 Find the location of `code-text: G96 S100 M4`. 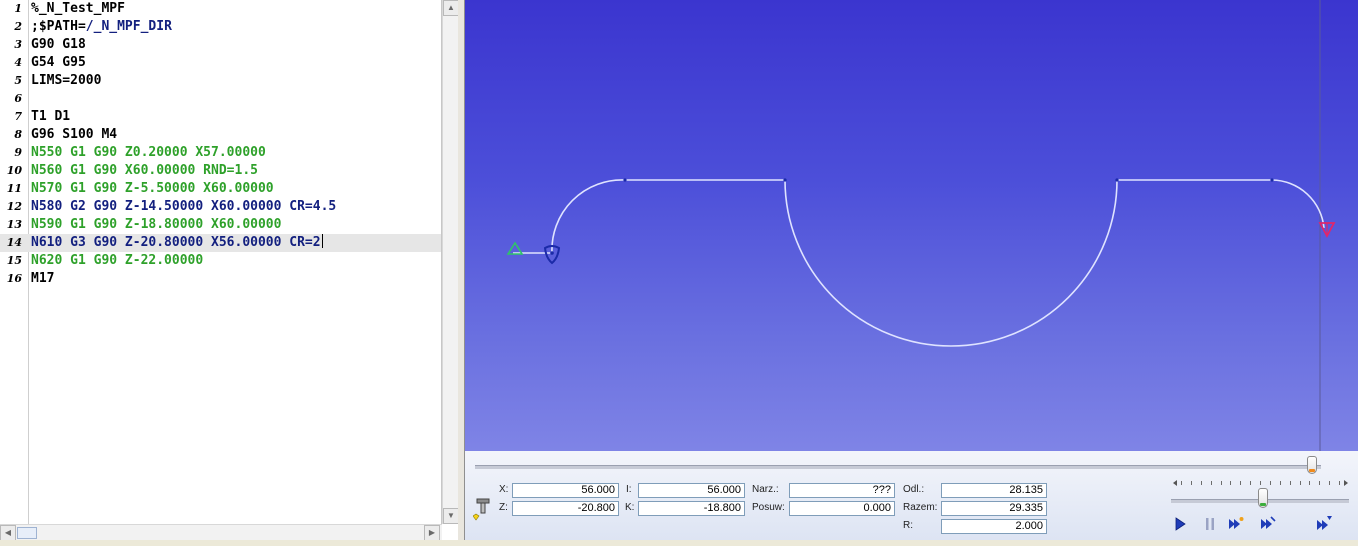

code-text: G96 S100 M4 is located at coordinates (74, 135).